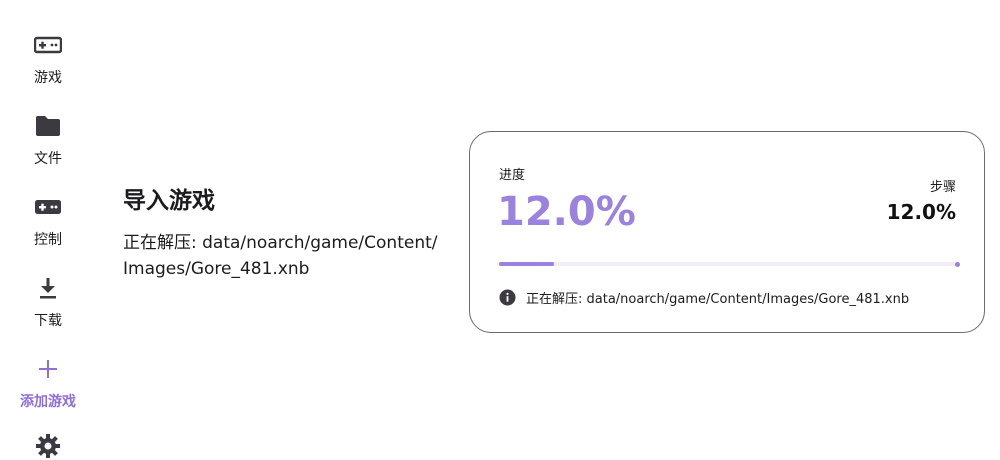  What do you see at coordinates (280, 243) in the screenshot?
I see `status-line: 正在解压: data/noarch/game/Content/` at bounding box center [280, 243].